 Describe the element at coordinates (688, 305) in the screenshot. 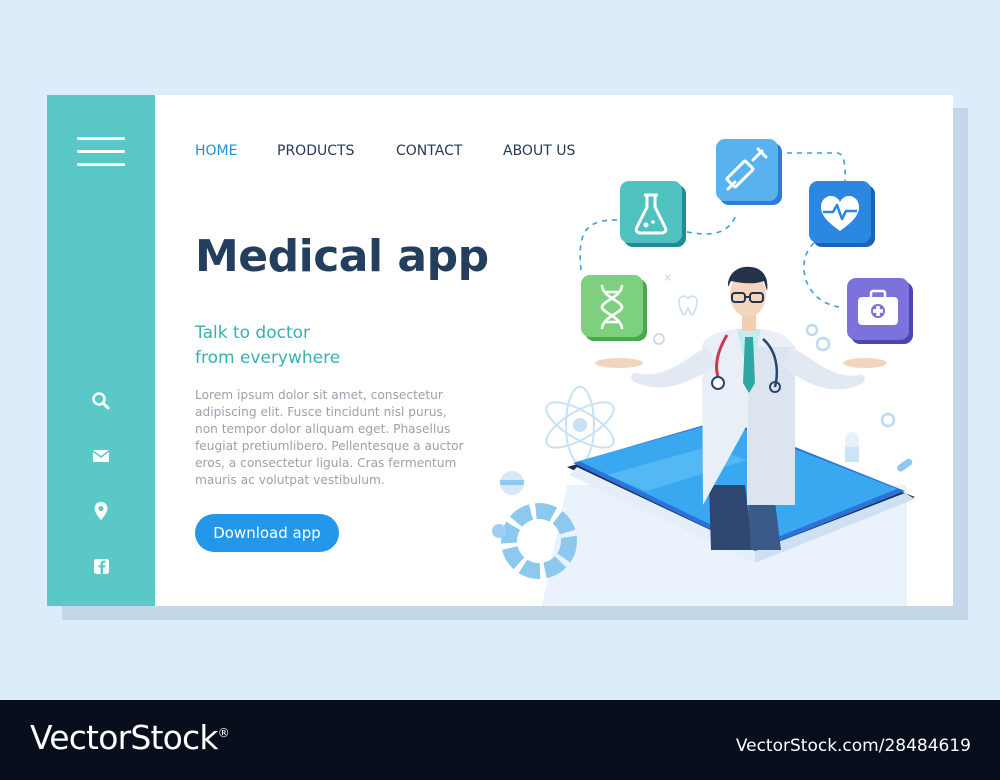

I see `tooth-icon` at that location.